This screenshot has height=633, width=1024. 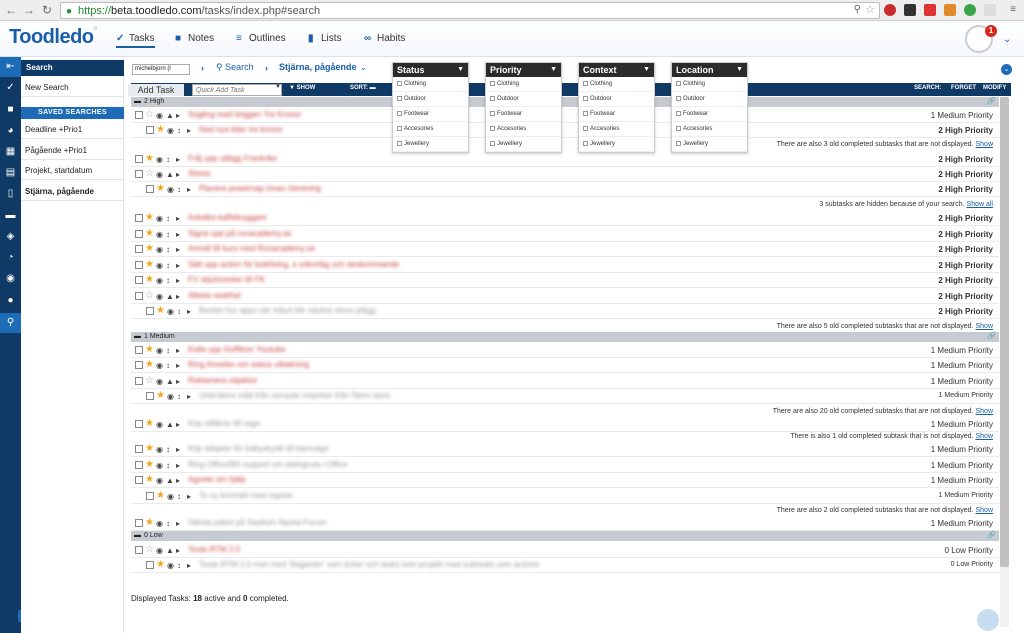 What do you see at coordinates (72, 150) in the screenshot?
I see `saved-search-item: Pågående +Prio1` at bounding box center [72, 150].